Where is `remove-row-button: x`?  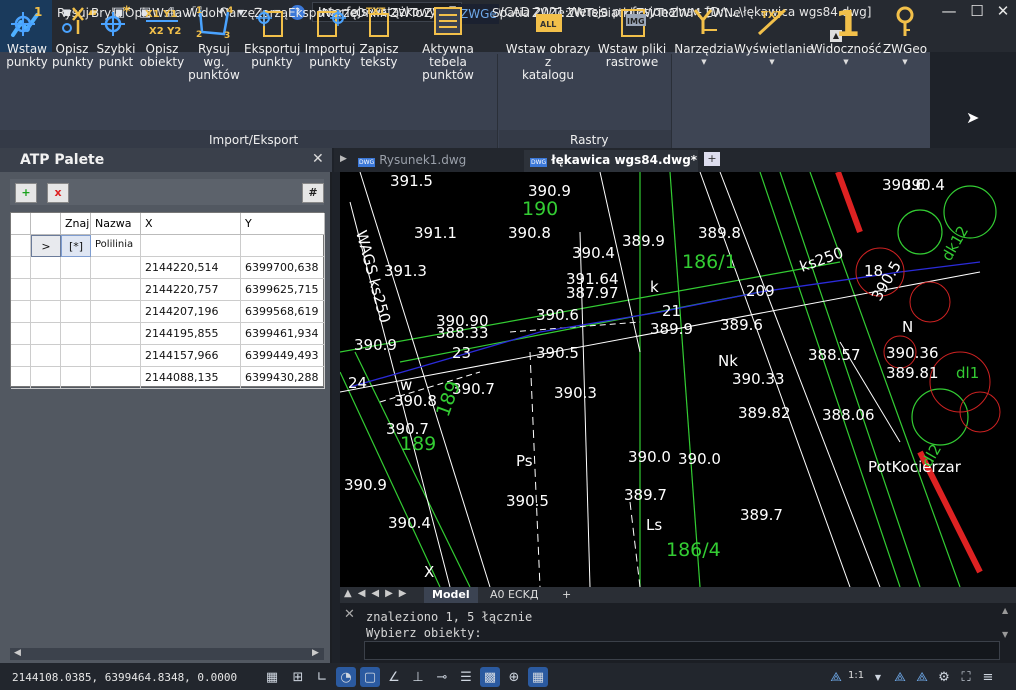 remove-row-button: x is located at coordinates (58, 193).